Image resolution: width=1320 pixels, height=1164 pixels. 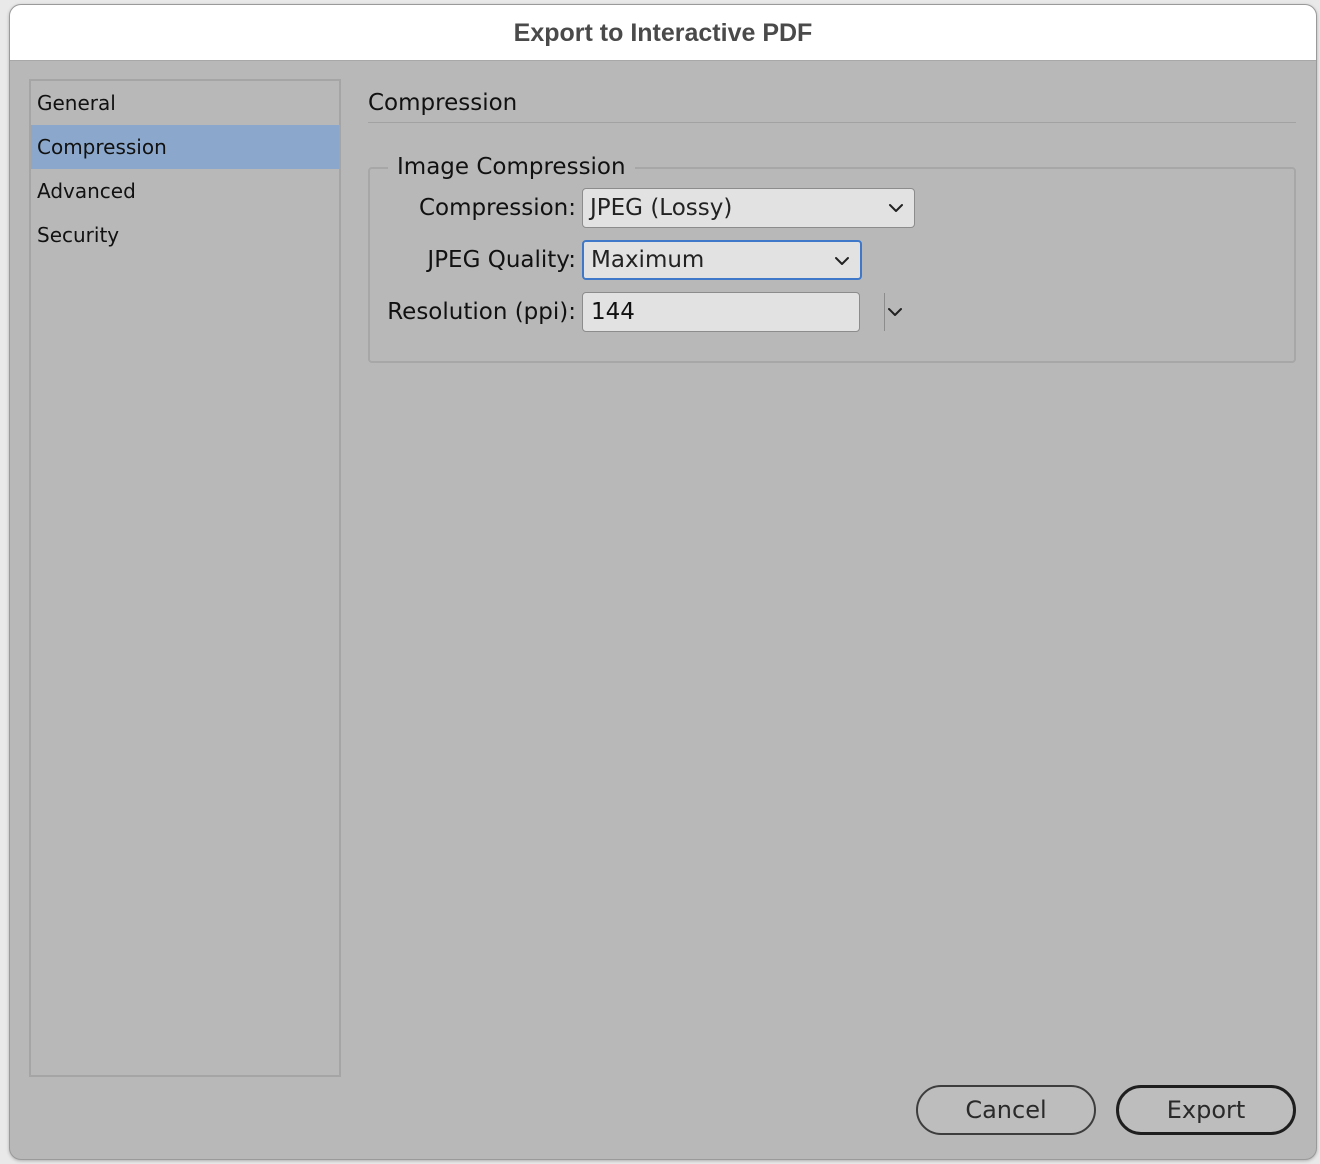 I want to click on sidebar-item-compression: Compression, so click(x=185, y=147).